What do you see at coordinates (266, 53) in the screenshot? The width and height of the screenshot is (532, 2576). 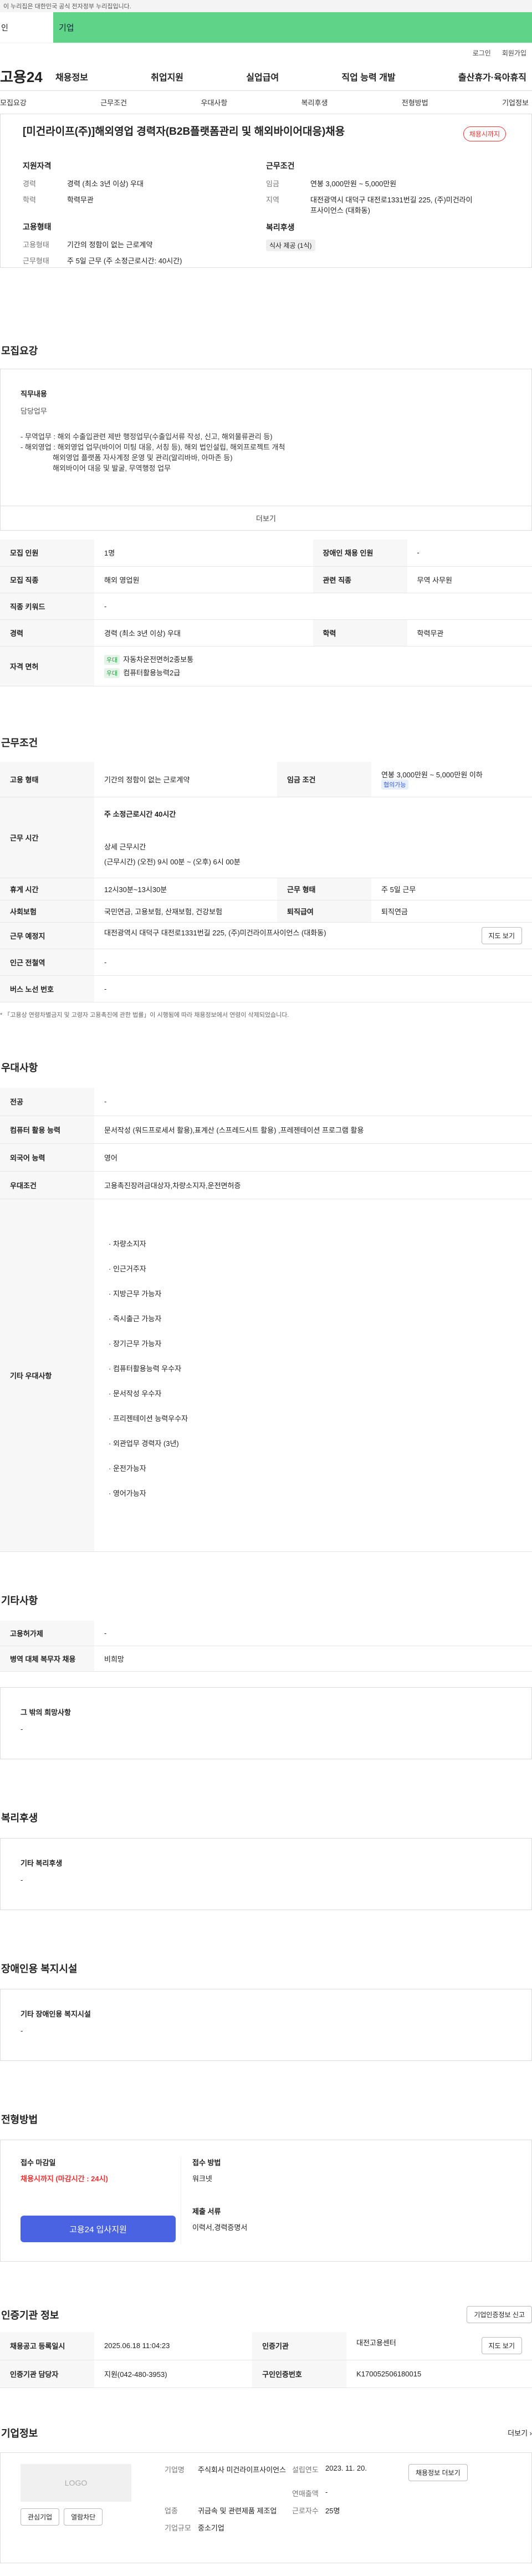 I see `util-nav: 로그인 회원가입` at bounding box center [266, 53].